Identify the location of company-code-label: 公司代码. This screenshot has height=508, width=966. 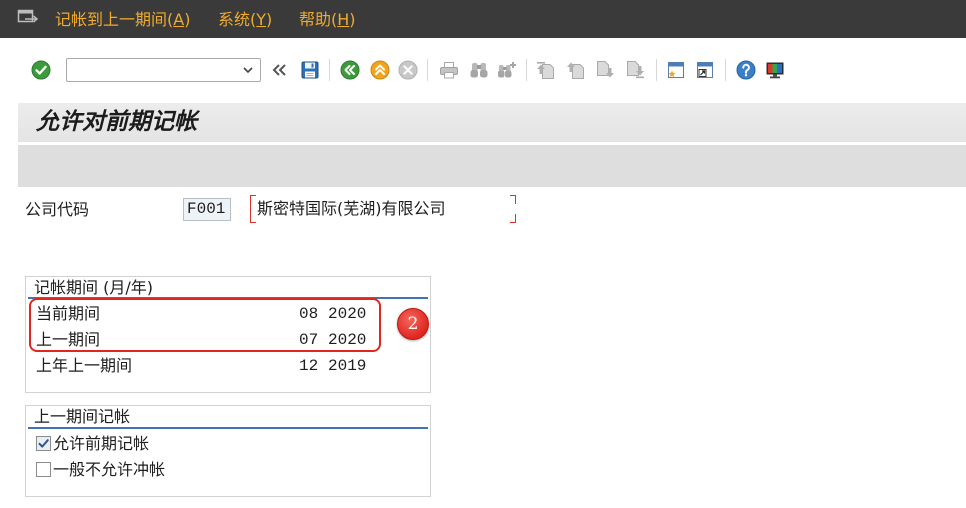
(57, 209).